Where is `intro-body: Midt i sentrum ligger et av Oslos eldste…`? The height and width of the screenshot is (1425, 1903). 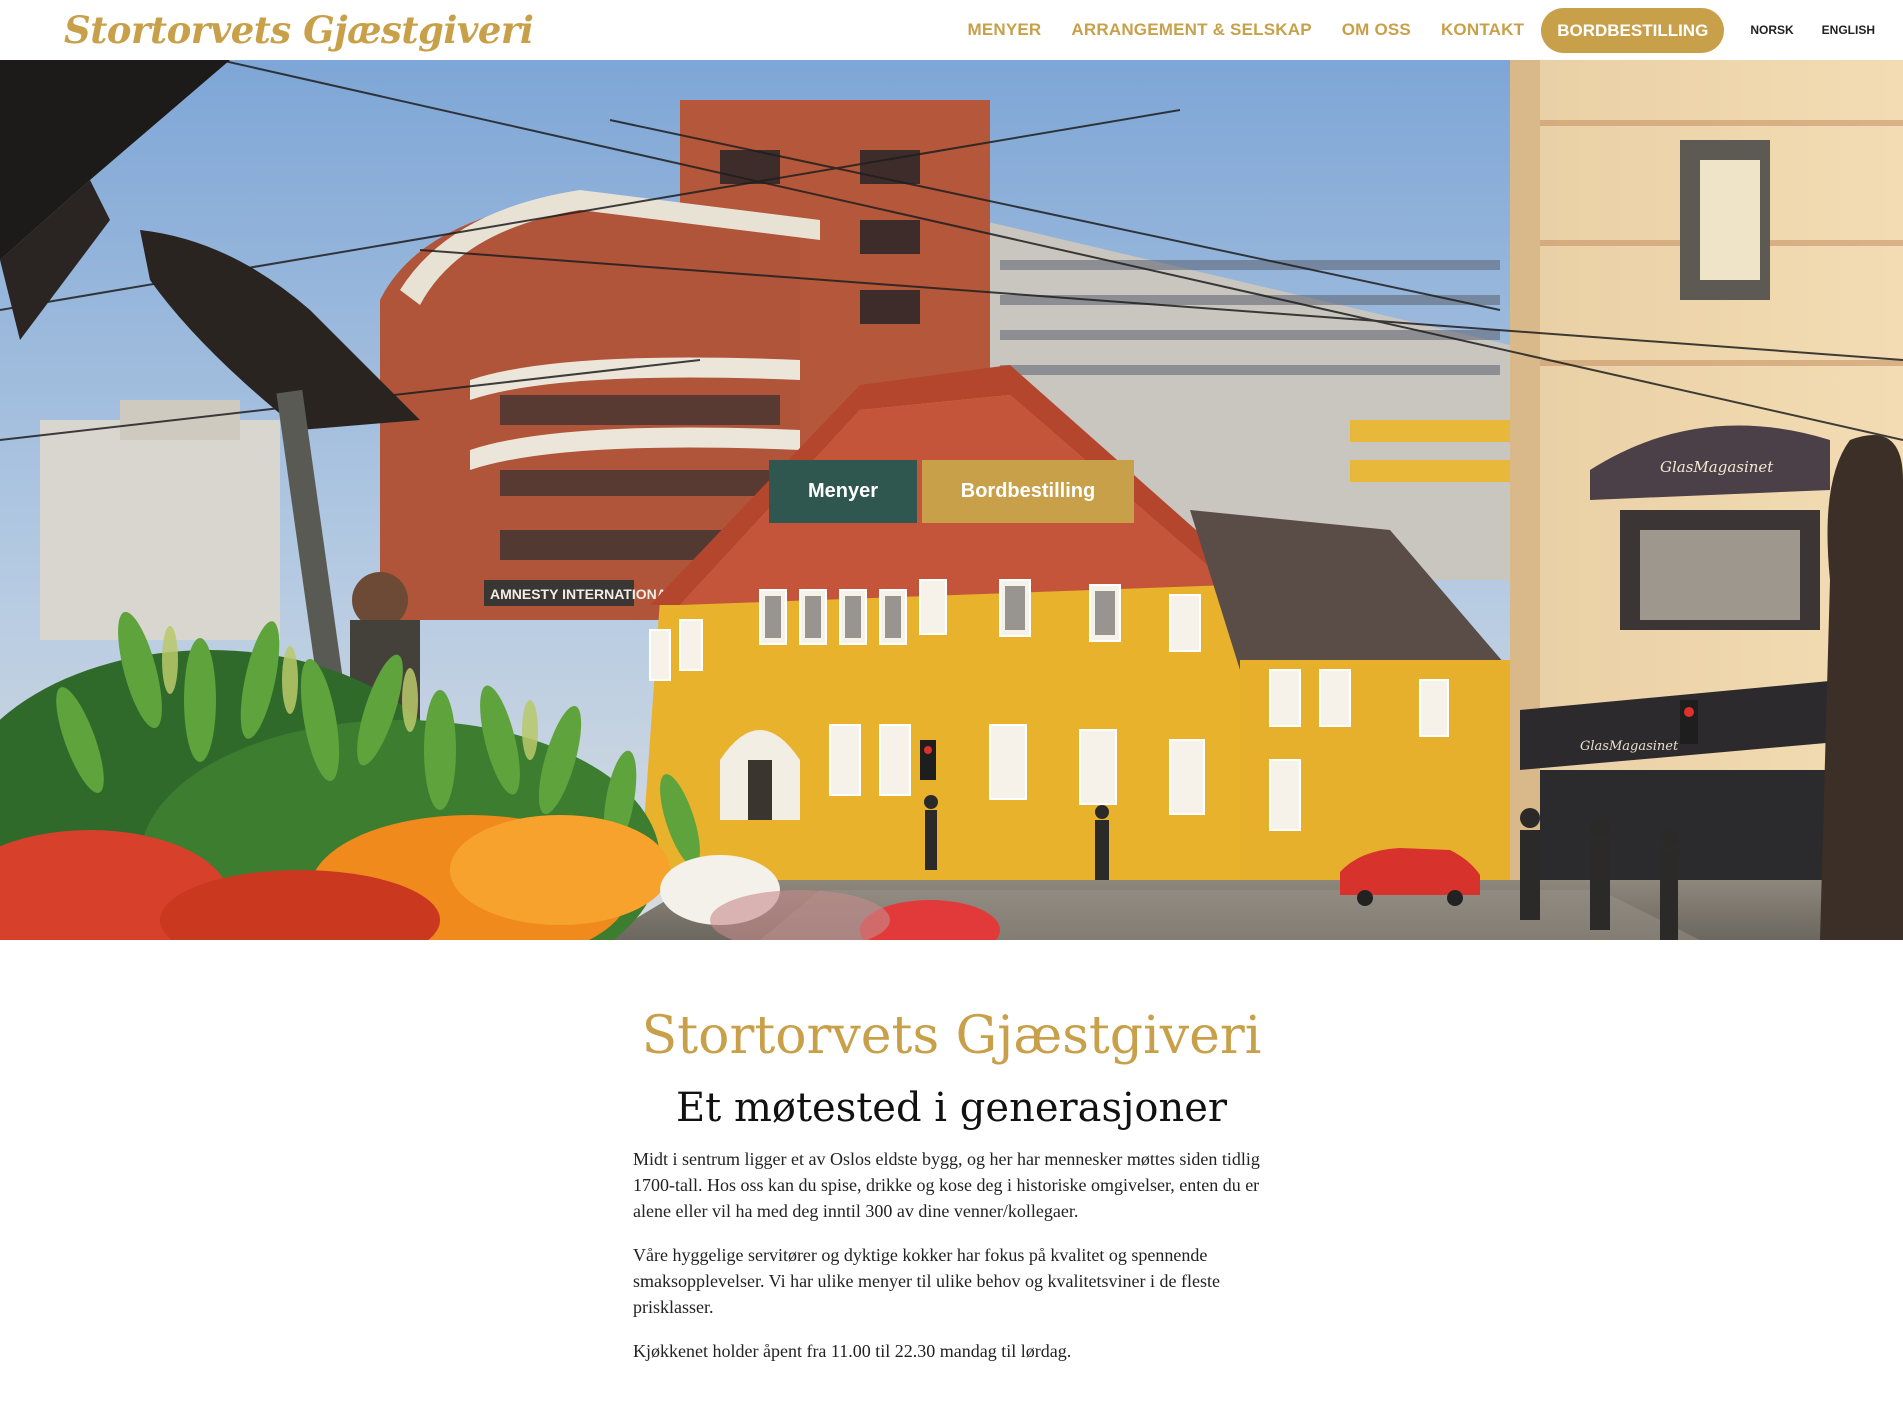 intro-body: Midt i sentrum ligger et av Oslos eldste… is located at coordinates (951, 1264).